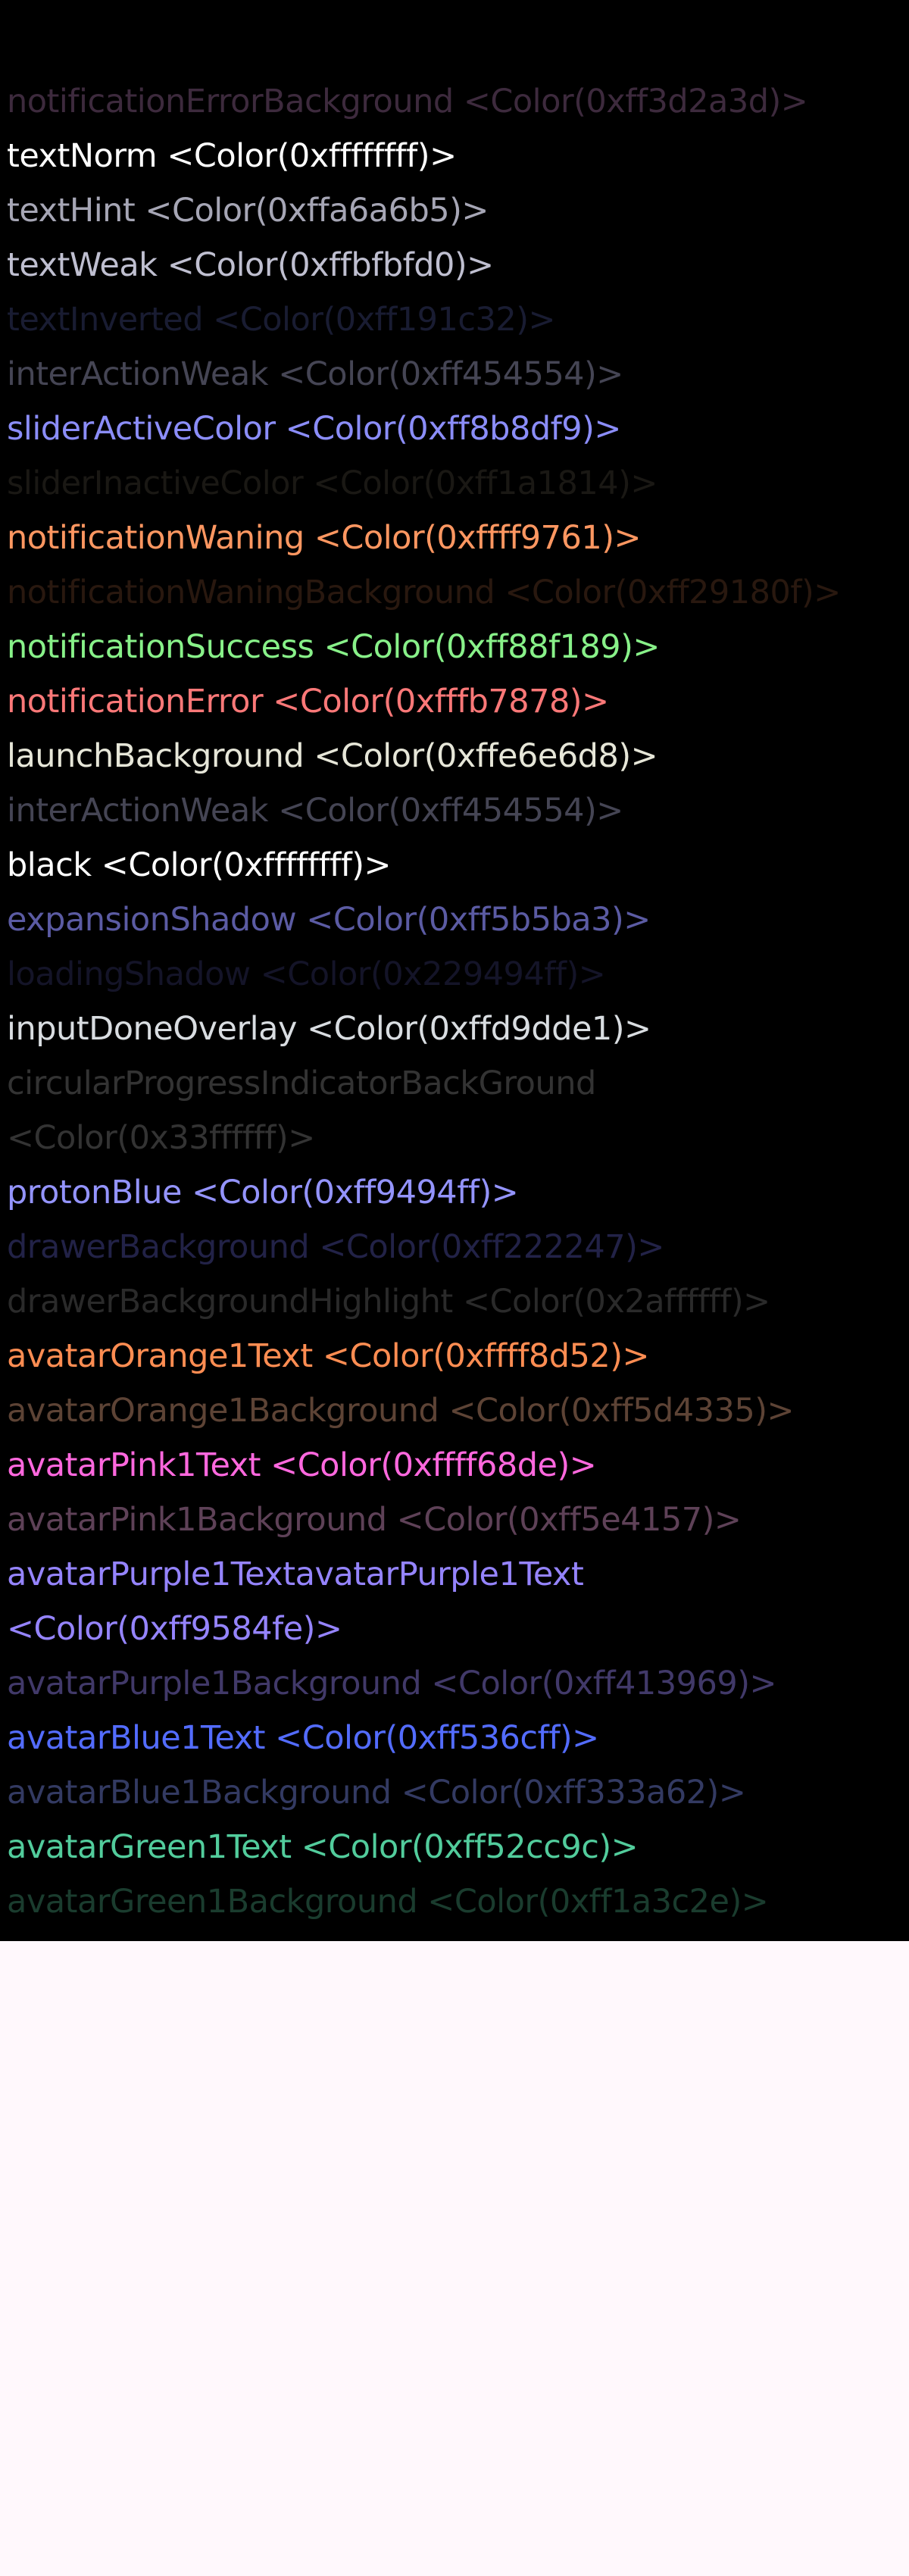  I want to click on color-entry: avatarPink1Text <Color(0xffff68de)>, so click(302, 1465).